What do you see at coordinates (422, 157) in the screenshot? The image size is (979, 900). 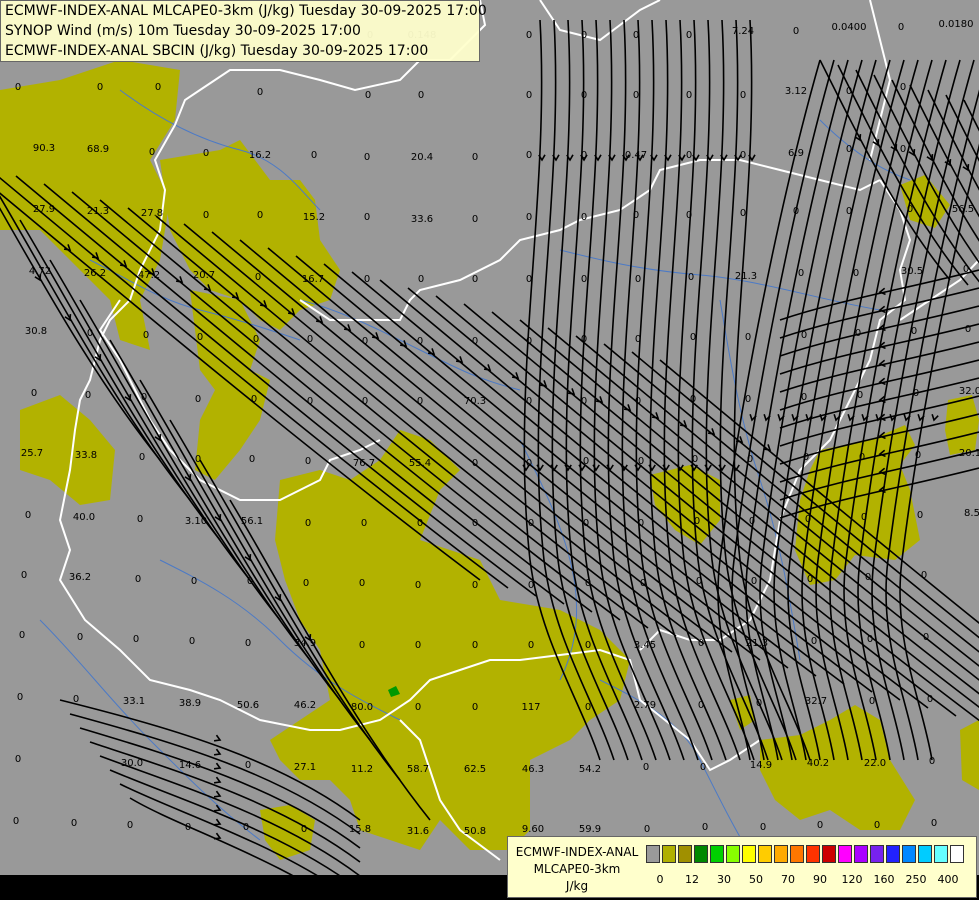 I see `cin-value-label: 20.4` at bounding box center [422, 157].